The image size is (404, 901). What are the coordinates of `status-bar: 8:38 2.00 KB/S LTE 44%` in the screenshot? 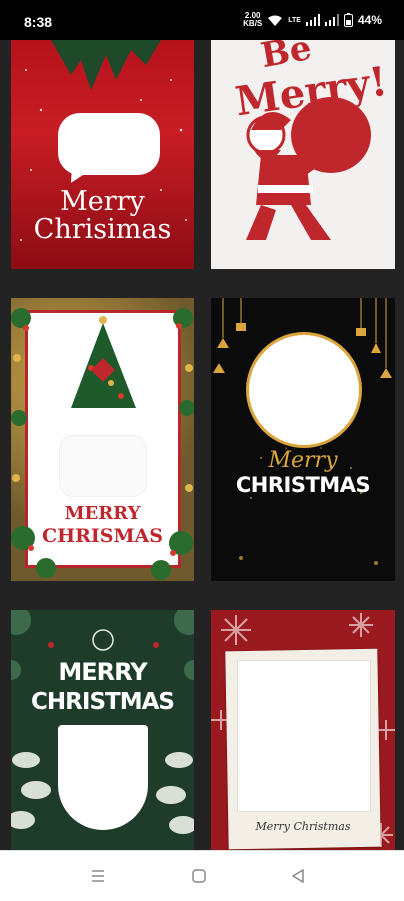 It's located at (202, 20).